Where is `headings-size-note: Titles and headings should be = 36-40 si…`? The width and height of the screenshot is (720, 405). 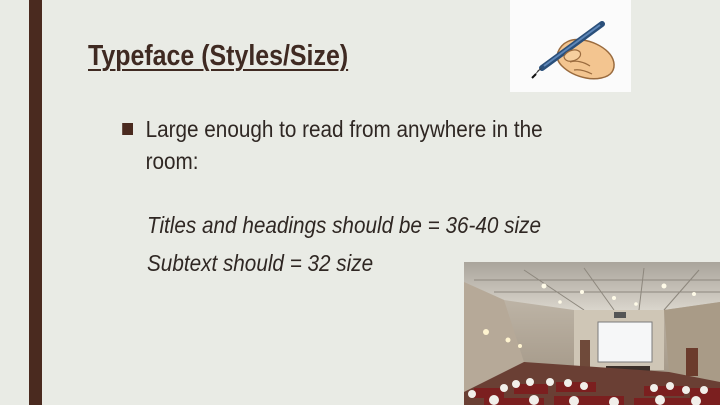 headings-size-note: Titles and headings should be = 36-40 si… is located at coordinates (344, 225).